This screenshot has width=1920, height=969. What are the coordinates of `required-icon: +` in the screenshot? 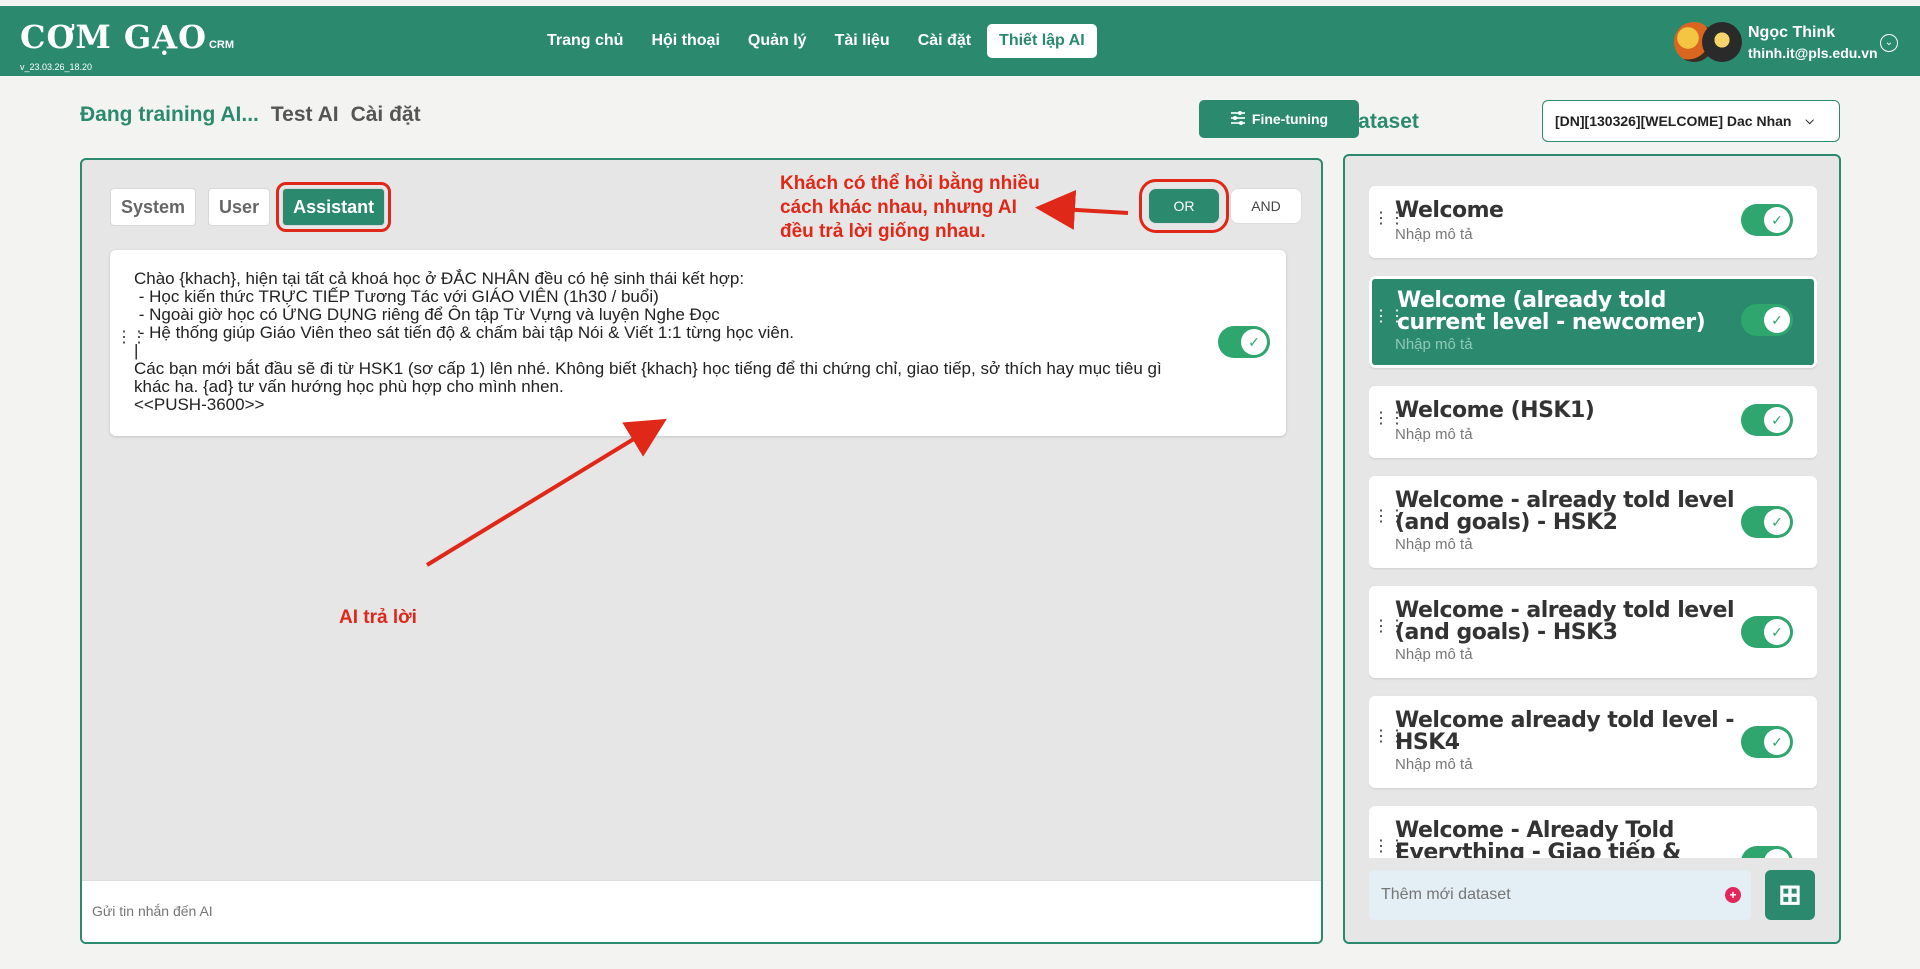 It's located at (1733, 895).